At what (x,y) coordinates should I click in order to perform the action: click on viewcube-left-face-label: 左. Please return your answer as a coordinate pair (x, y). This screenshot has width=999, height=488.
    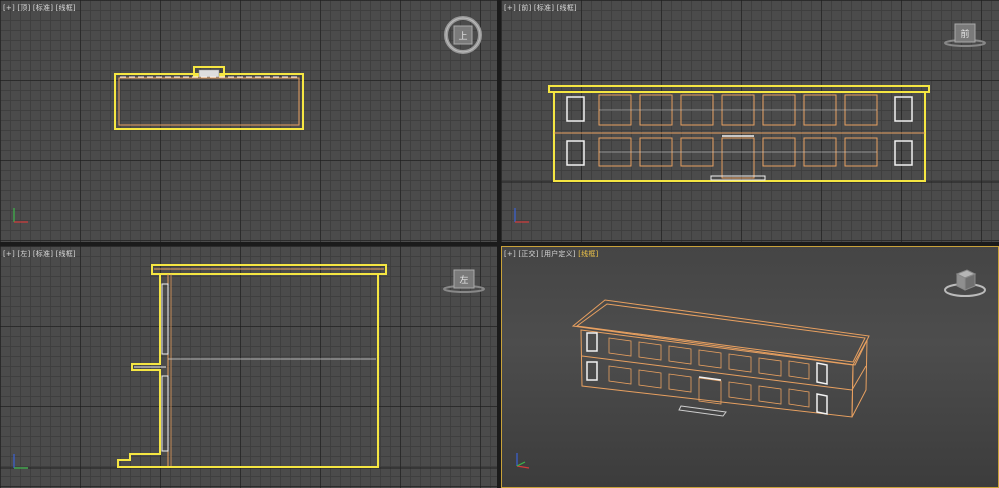
    Looking at the image, I should click on (463, 280).